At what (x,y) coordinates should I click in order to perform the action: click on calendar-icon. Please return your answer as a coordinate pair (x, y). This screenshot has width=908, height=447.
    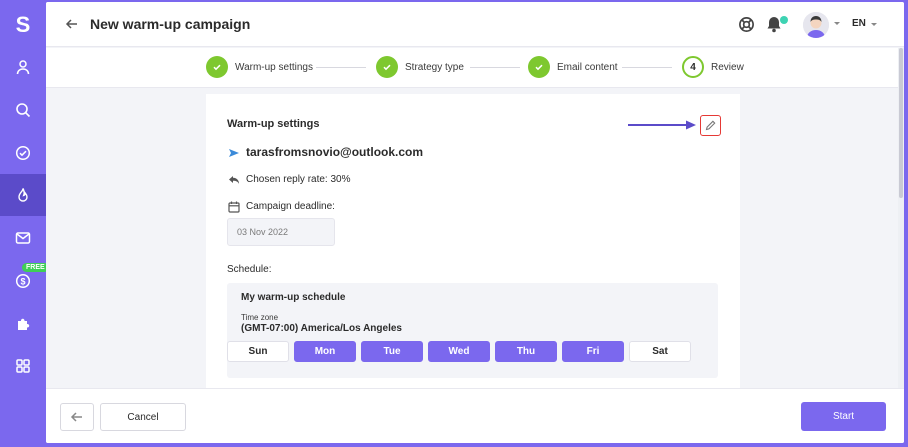
    Looking at the image, I should click on (234, 207).